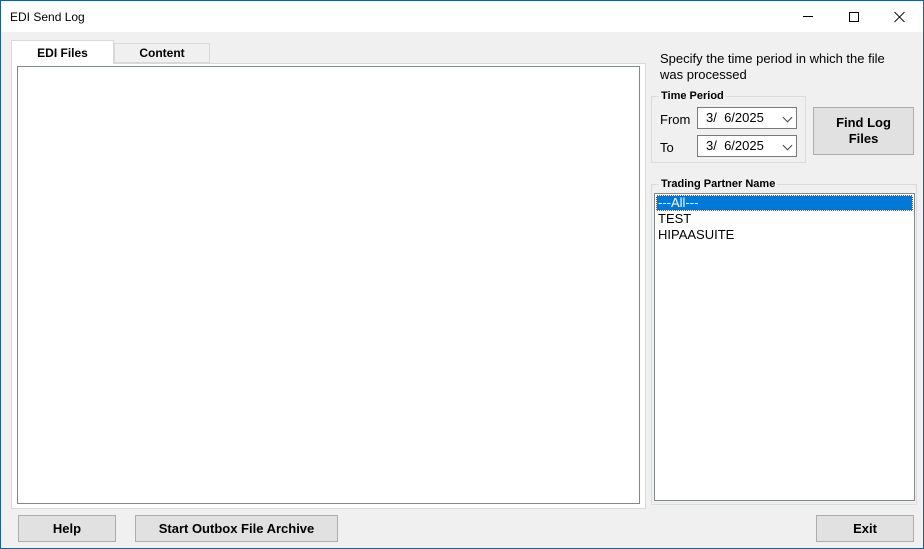 The image size is (924, 549). What do you see at coordinates (735, 117) in the screenshot?
I see `from-date-value: 3/ 6/2025` at bounding box center [735, 117].